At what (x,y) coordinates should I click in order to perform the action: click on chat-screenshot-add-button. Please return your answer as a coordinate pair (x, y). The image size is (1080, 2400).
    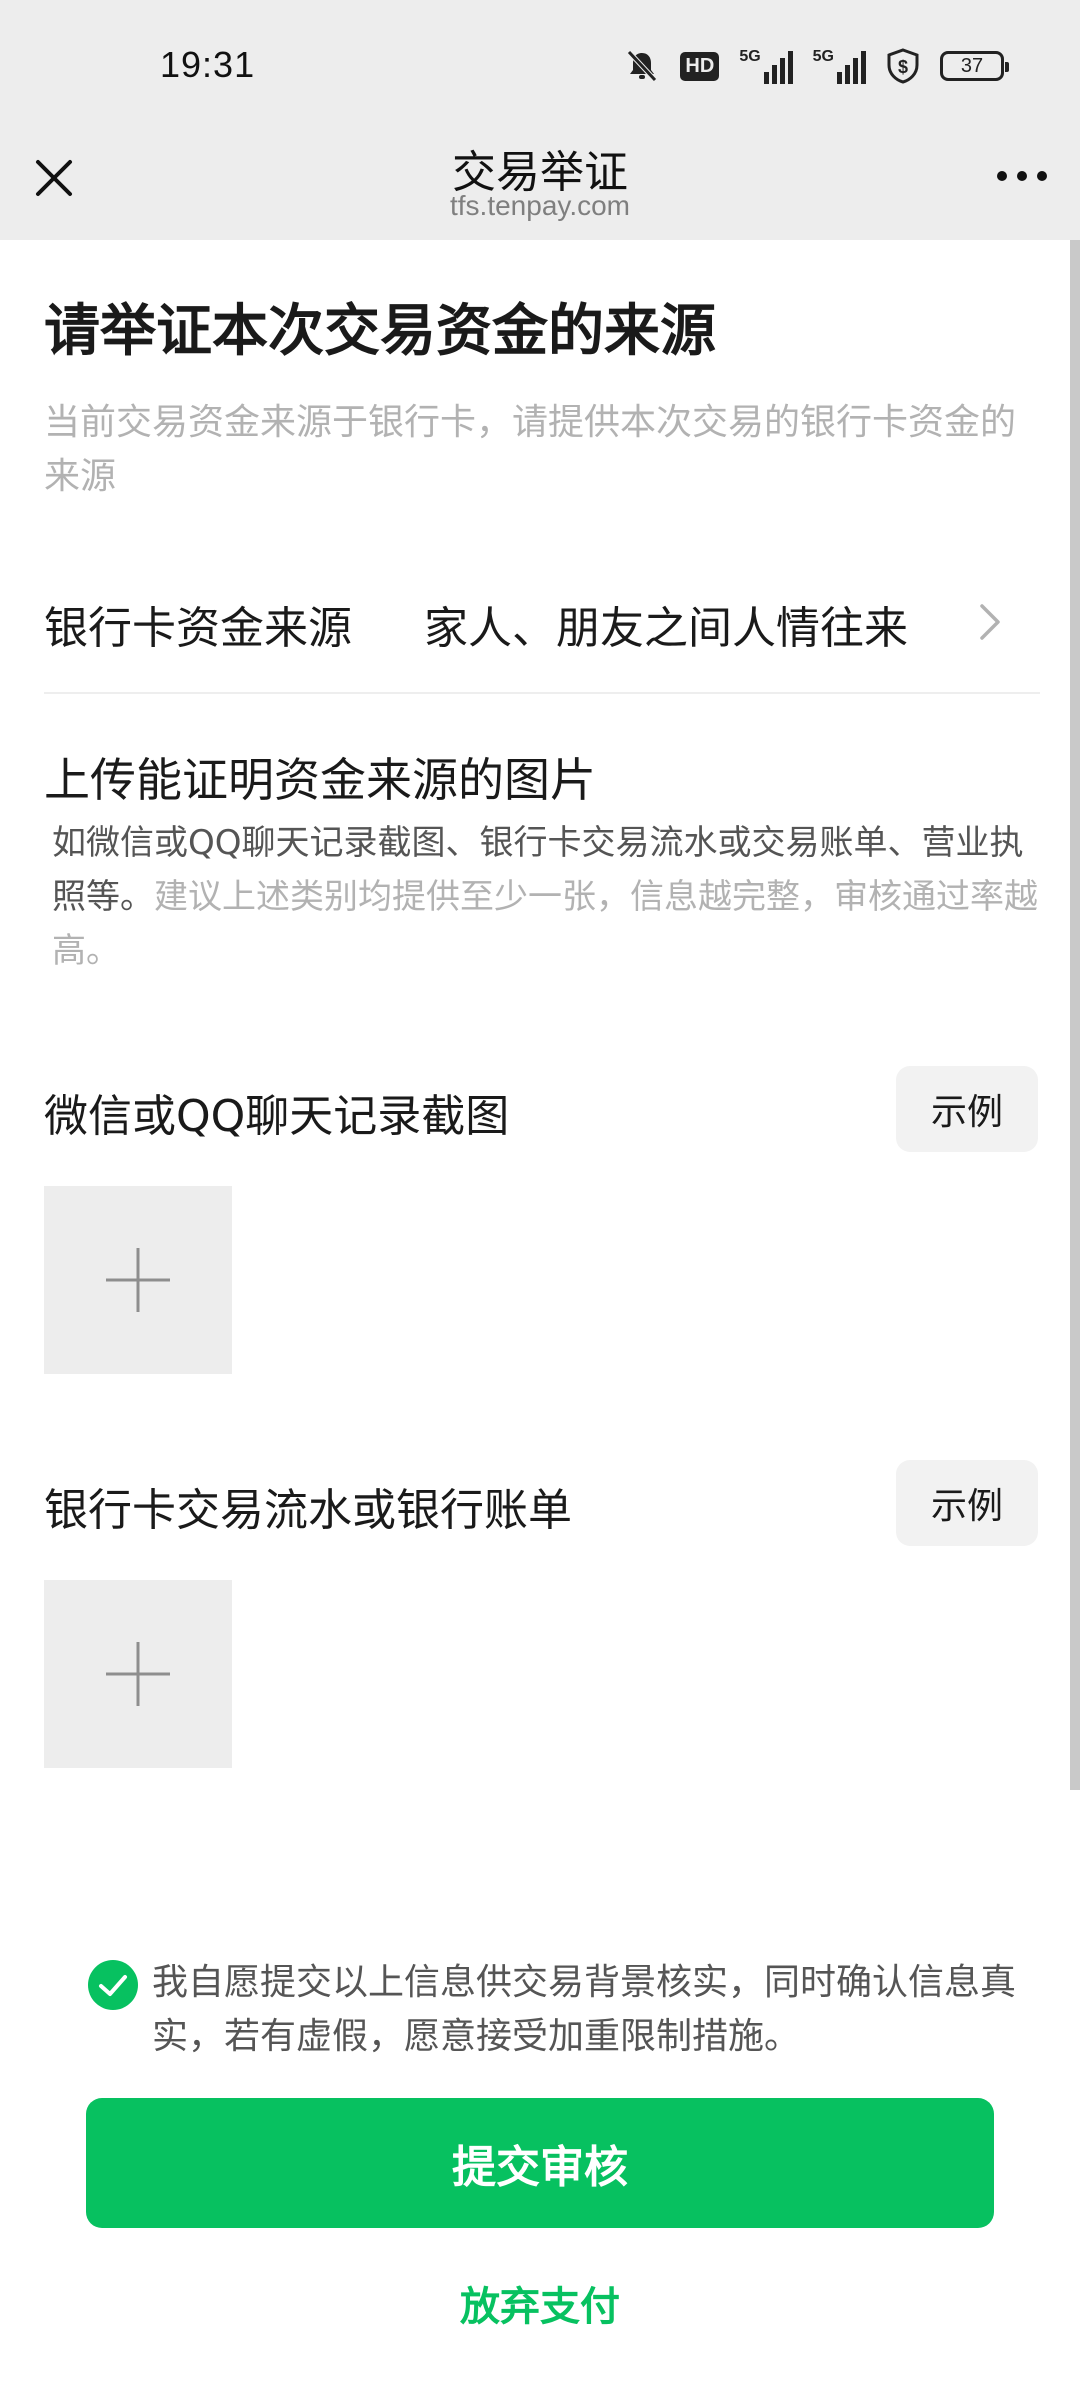
    Looking at the image, I should click on (138, 1280).